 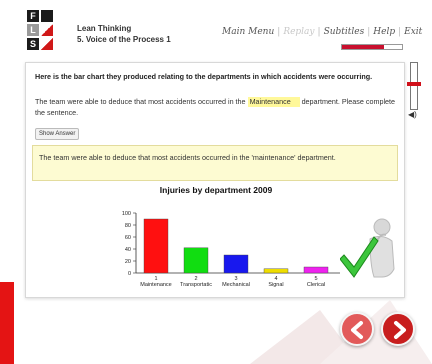 I want to click on logo-letter-f: F, so click(x=33, y=16).